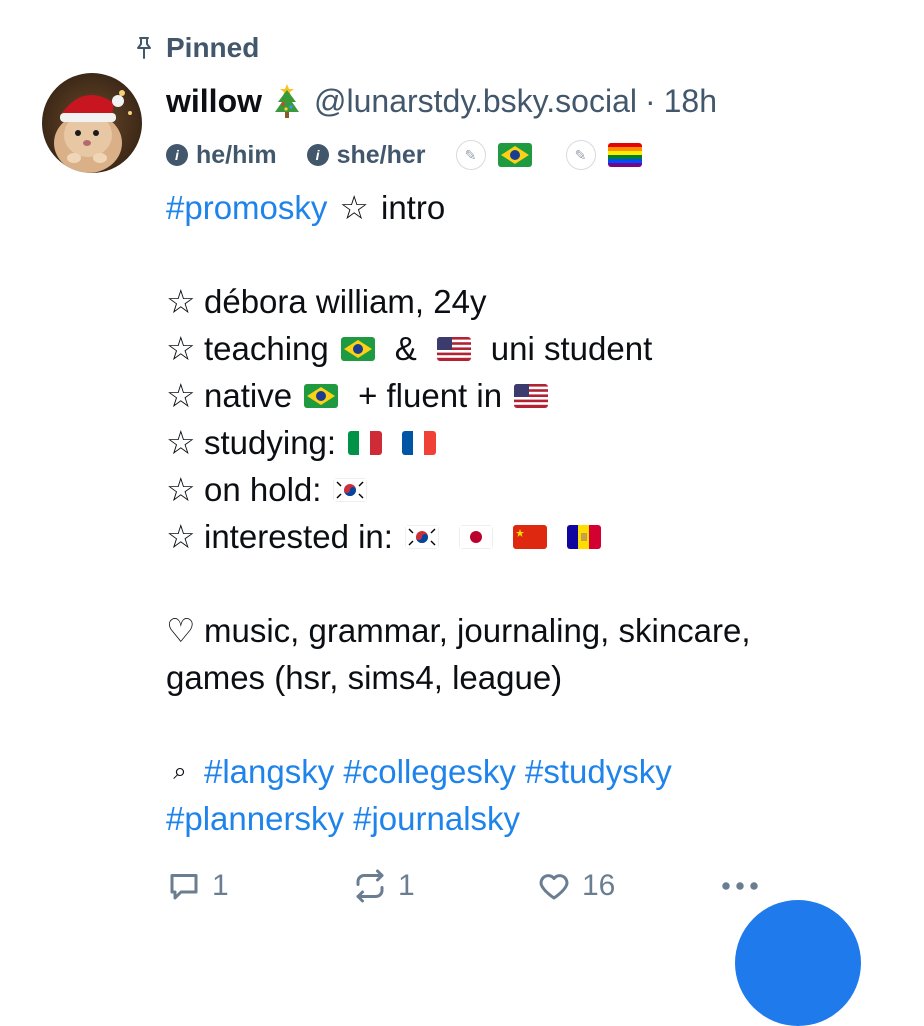  Describe the element at coordinates (248, 395) in the screenshot. I see `post-text: native` at that location.